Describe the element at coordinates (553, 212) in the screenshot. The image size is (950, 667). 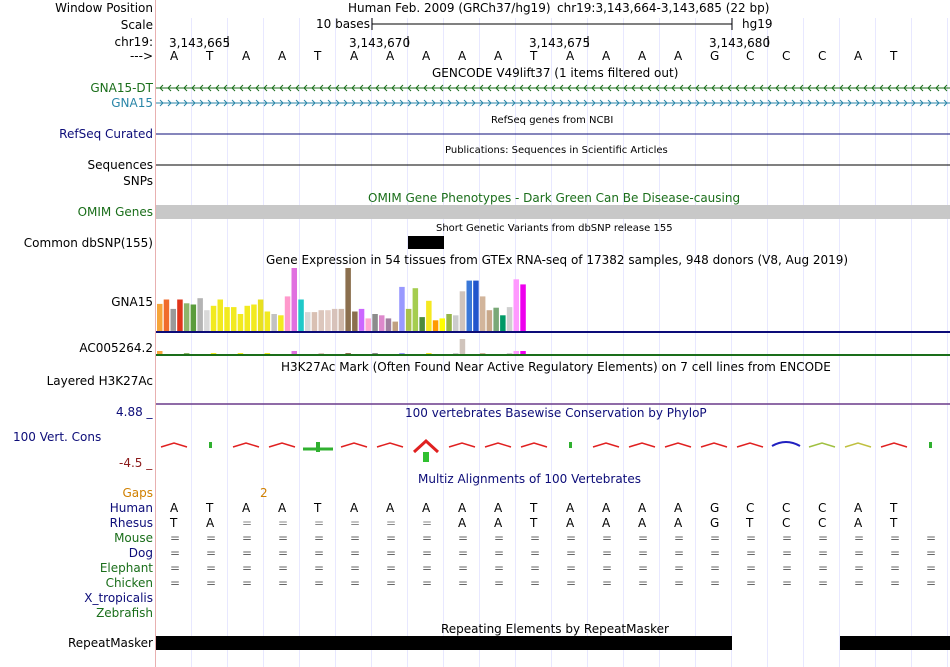
I see `omim-block` at that location.